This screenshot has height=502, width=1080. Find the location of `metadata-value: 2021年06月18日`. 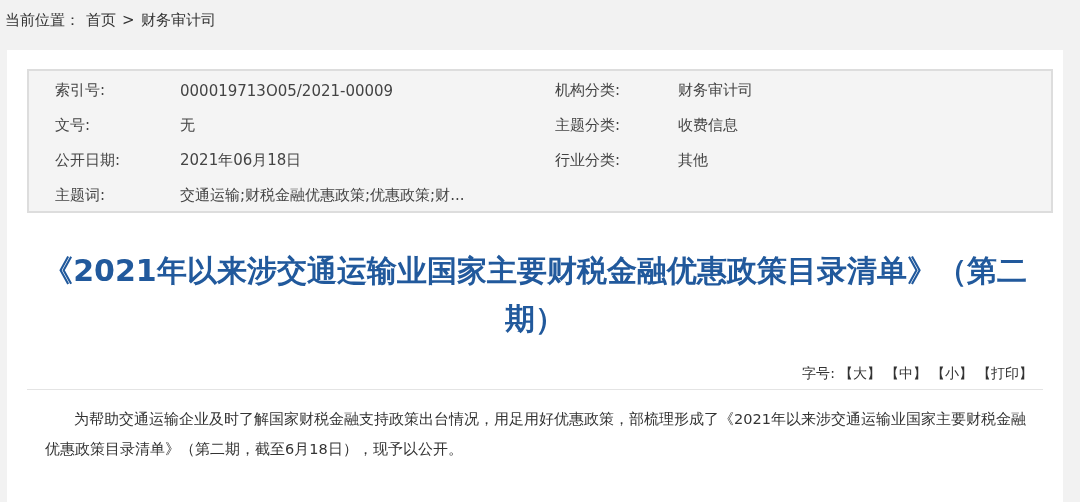

metadata-value: 2021年06月18日 is located at coordinates (241, 160).